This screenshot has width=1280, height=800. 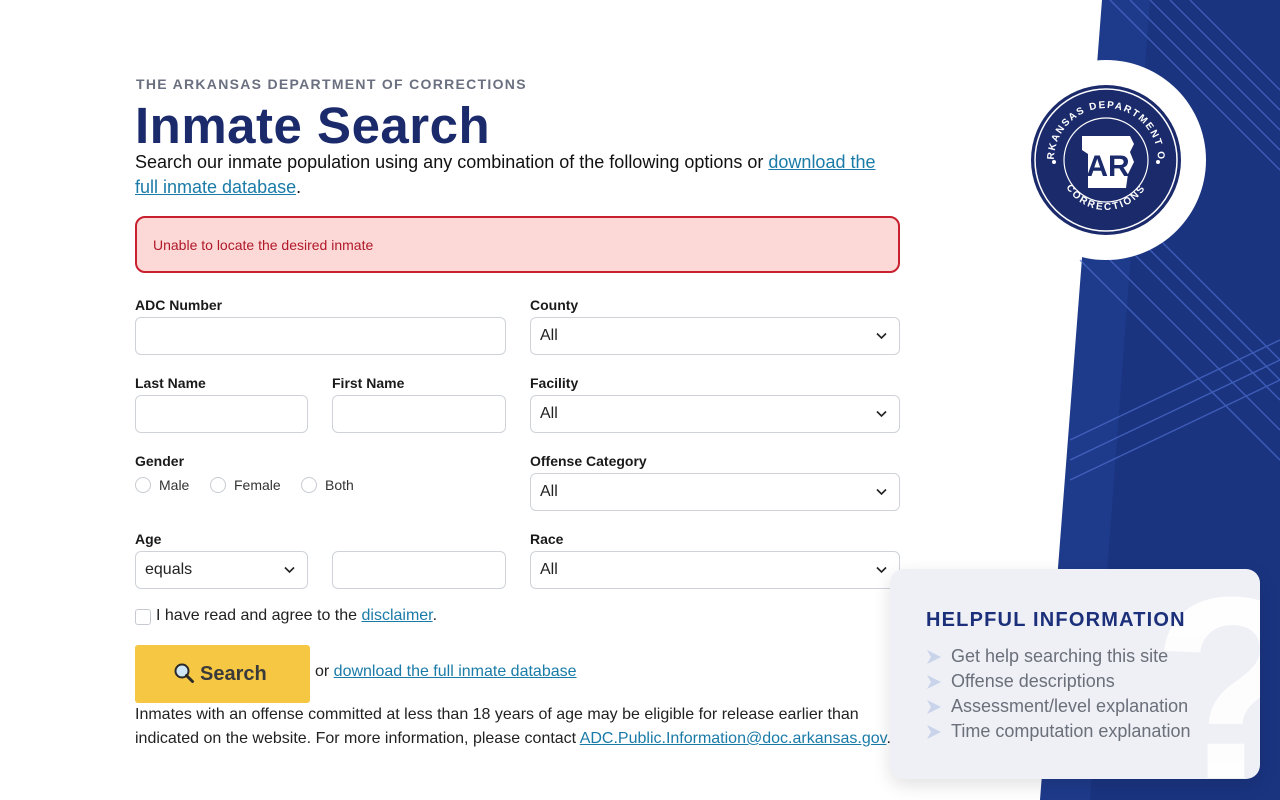 I want to click on disclaimer-agree-text: I have read and agree to the disclaimer., so click(x=296, y=616).